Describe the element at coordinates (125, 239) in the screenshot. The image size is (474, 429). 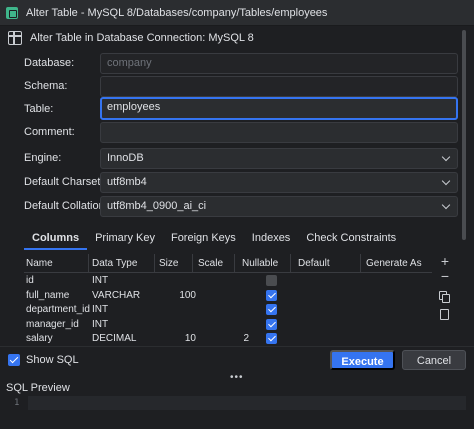
I see `tab-primary-key: Primary Key` at that location.